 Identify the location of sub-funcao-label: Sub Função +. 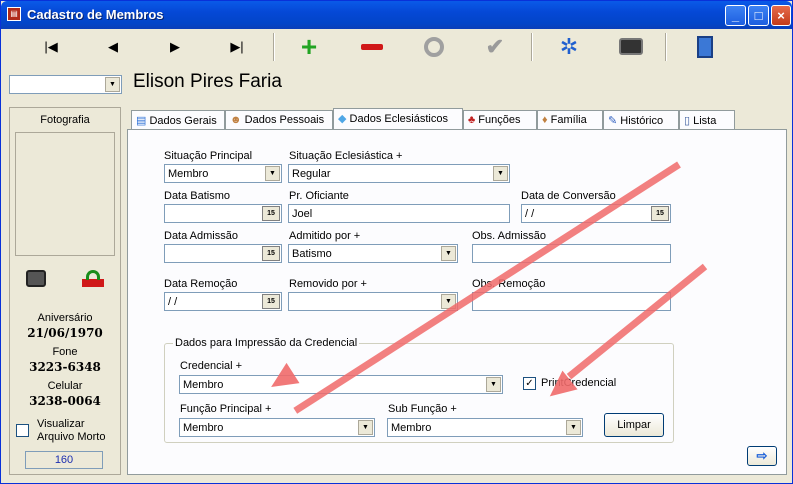
(422, 409).